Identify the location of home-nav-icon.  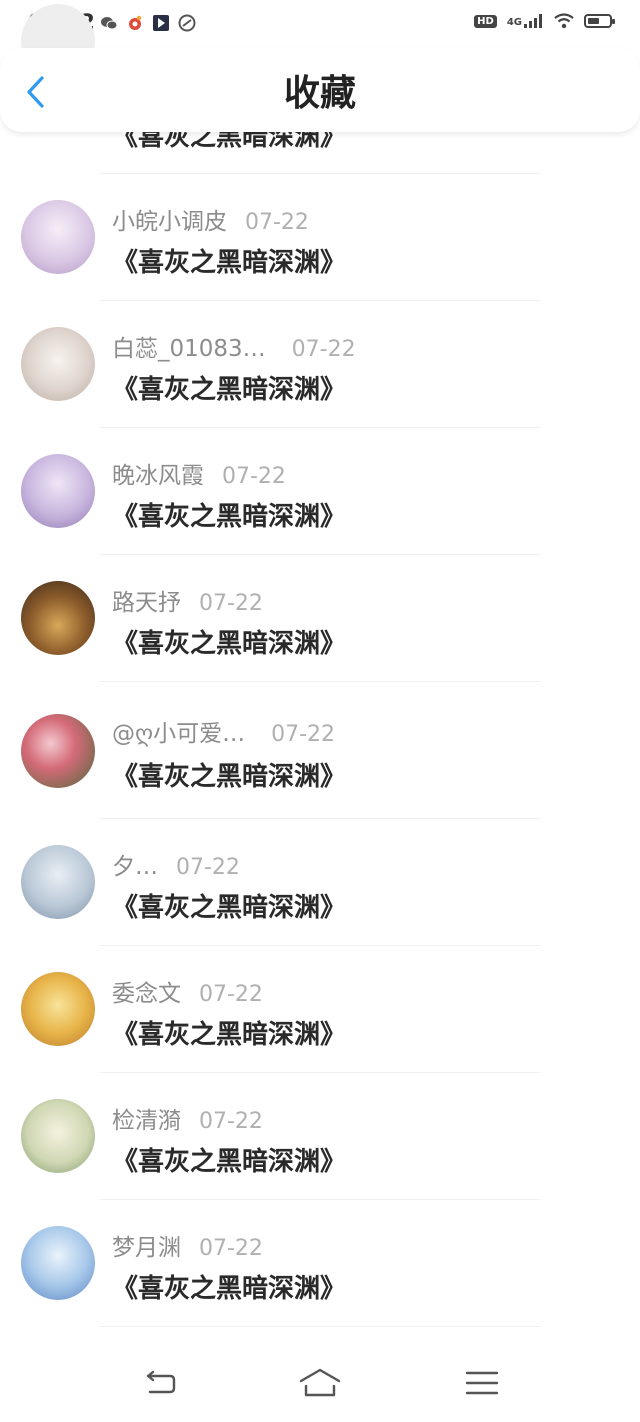
(320, 1383).